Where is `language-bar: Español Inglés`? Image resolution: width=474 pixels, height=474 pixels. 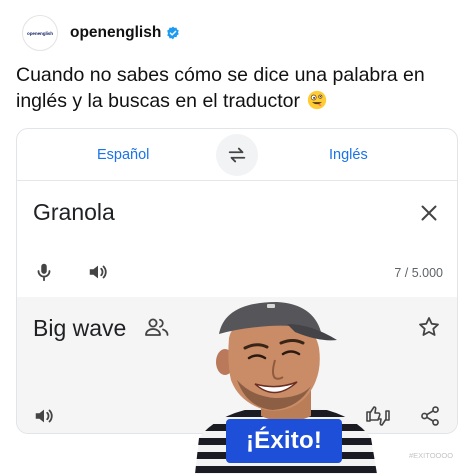
language-bar: Español Inglés is located at coordinates (237, 155).